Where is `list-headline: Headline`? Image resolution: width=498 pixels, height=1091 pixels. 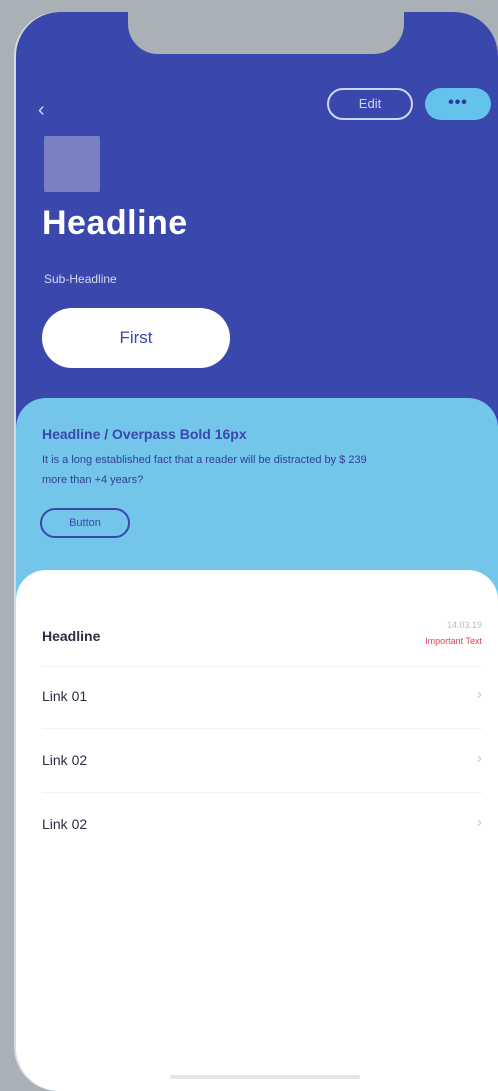
list-headline: Headline is located at coordinates (71, 636).